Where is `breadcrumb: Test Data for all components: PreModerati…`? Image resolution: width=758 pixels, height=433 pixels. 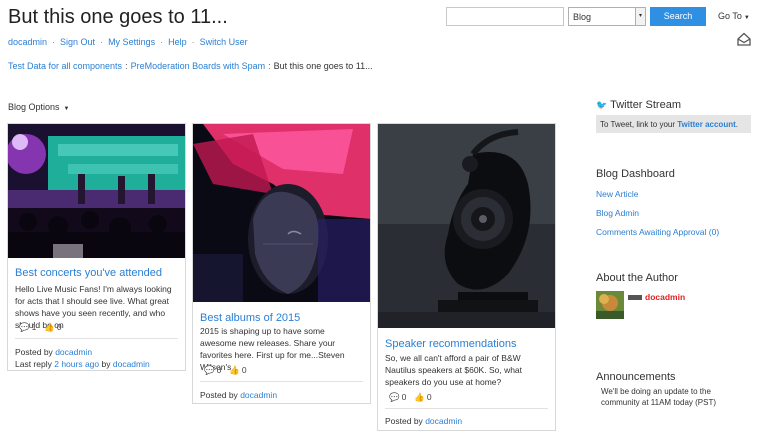 breadcrumb: Test Data for all components: PreModerati… is located at coordinates (190, 66).